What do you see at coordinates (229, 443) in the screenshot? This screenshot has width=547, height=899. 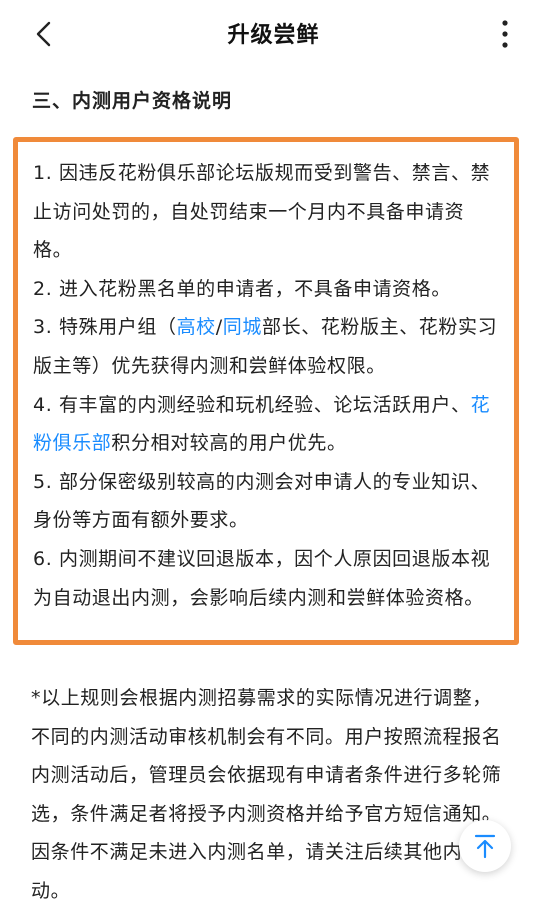 I see `rule-4-suffix: 积分相对较高的用户优先。` at bounding box center [229, 443].